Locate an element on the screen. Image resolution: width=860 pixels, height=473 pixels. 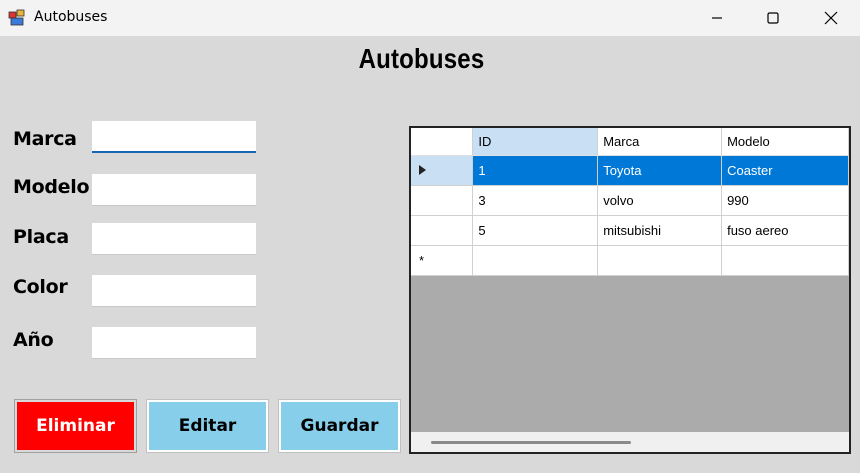
marca-input is located at coordinates (174, 137).